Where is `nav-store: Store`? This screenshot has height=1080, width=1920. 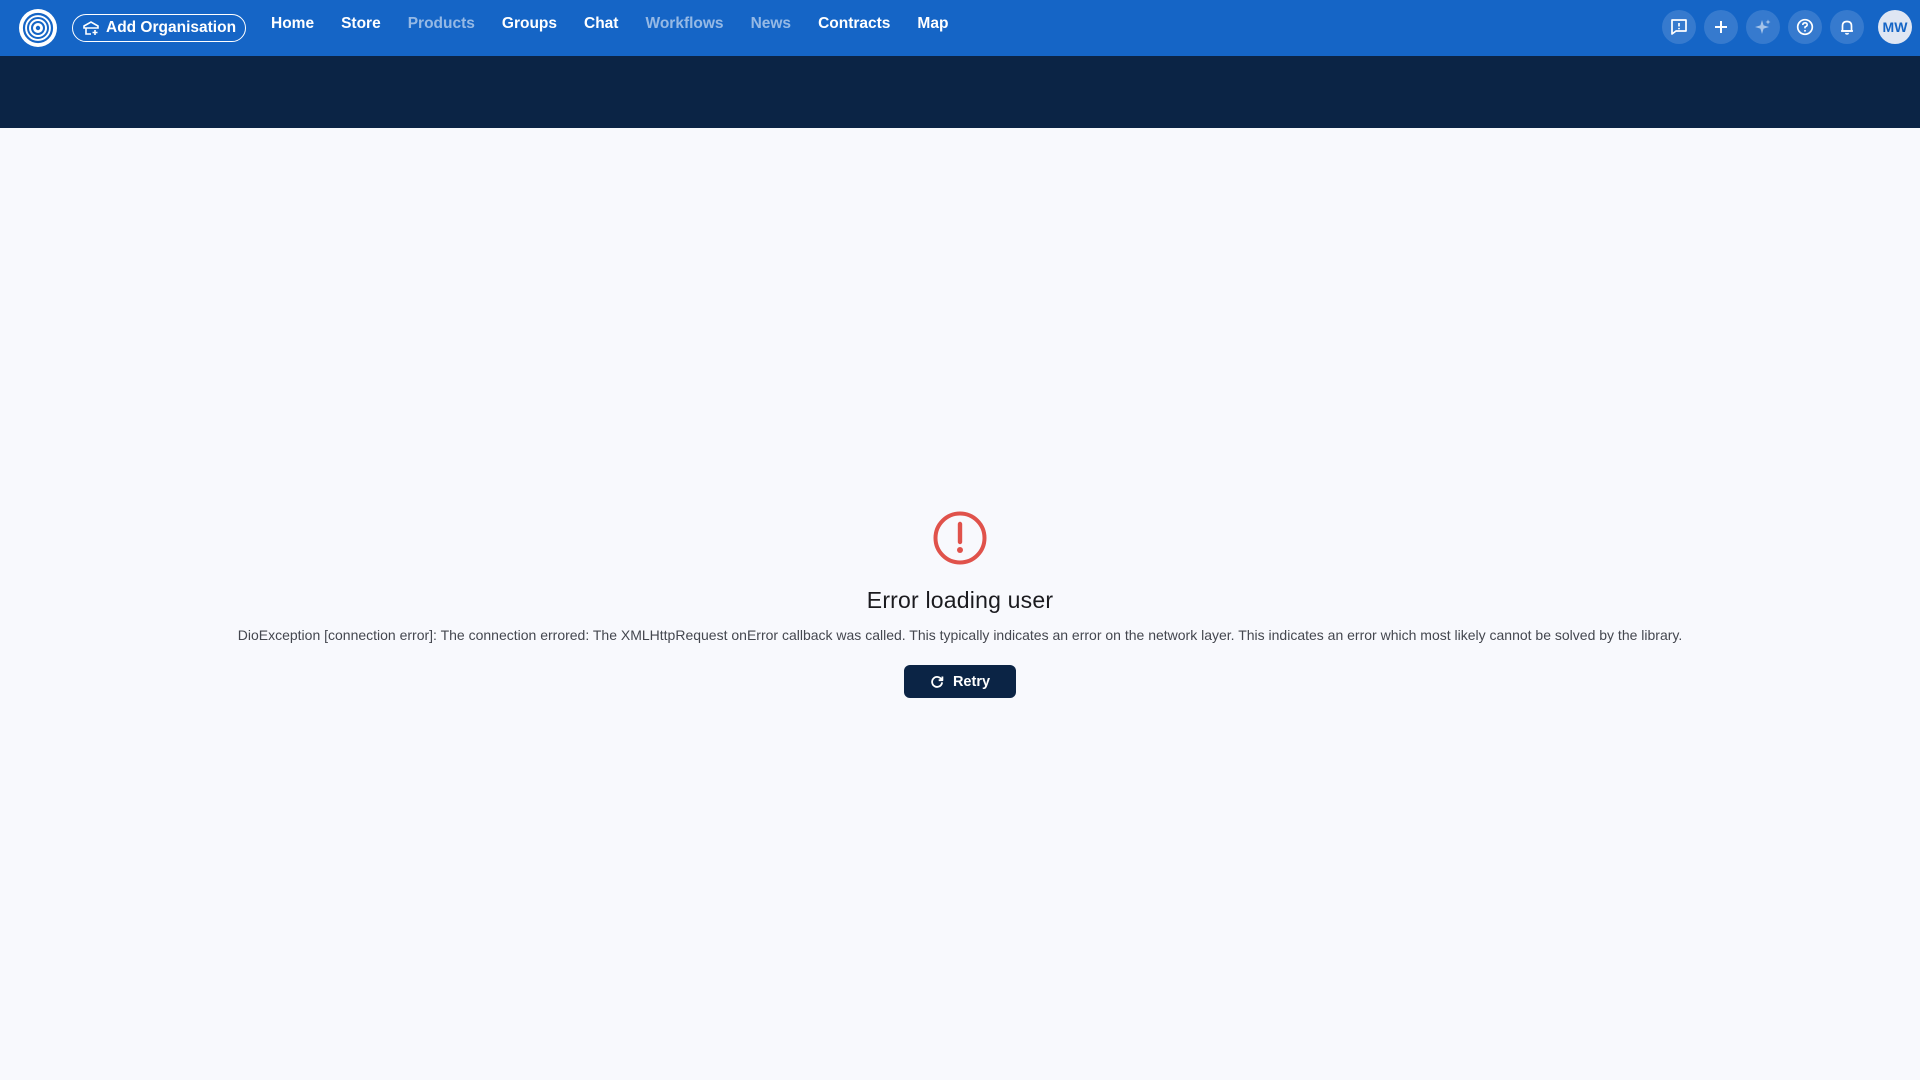 nav-store: Store is located at coordinates (361, 24).